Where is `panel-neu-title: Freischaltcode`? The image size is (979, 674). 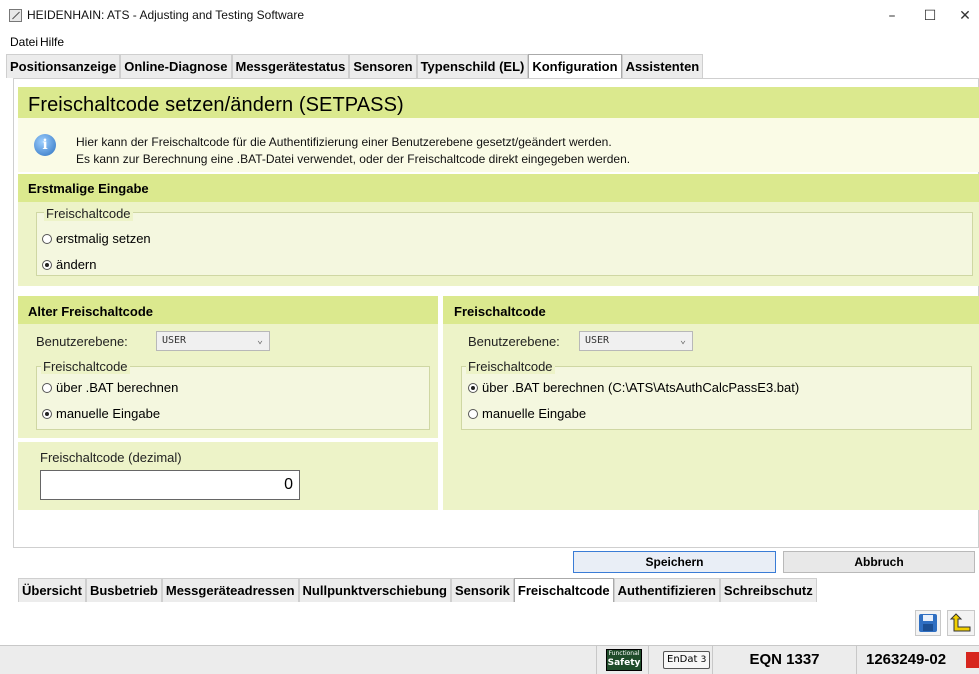
panel-neu-title: Freischaltcode is located at coordinates (500, 311).